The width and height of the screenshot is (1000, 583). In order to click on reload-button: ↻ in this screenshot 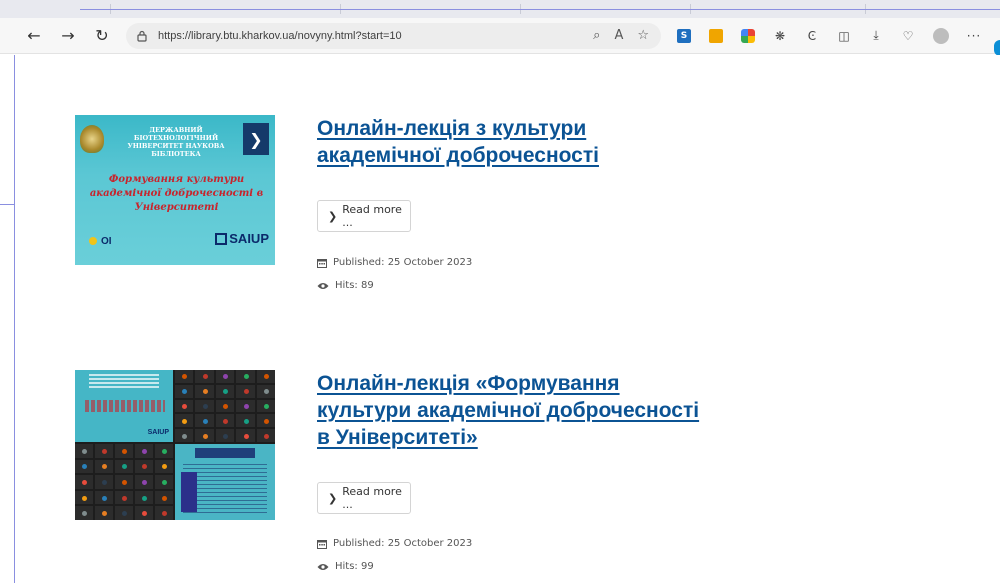, I will do `click(102, 36)`.